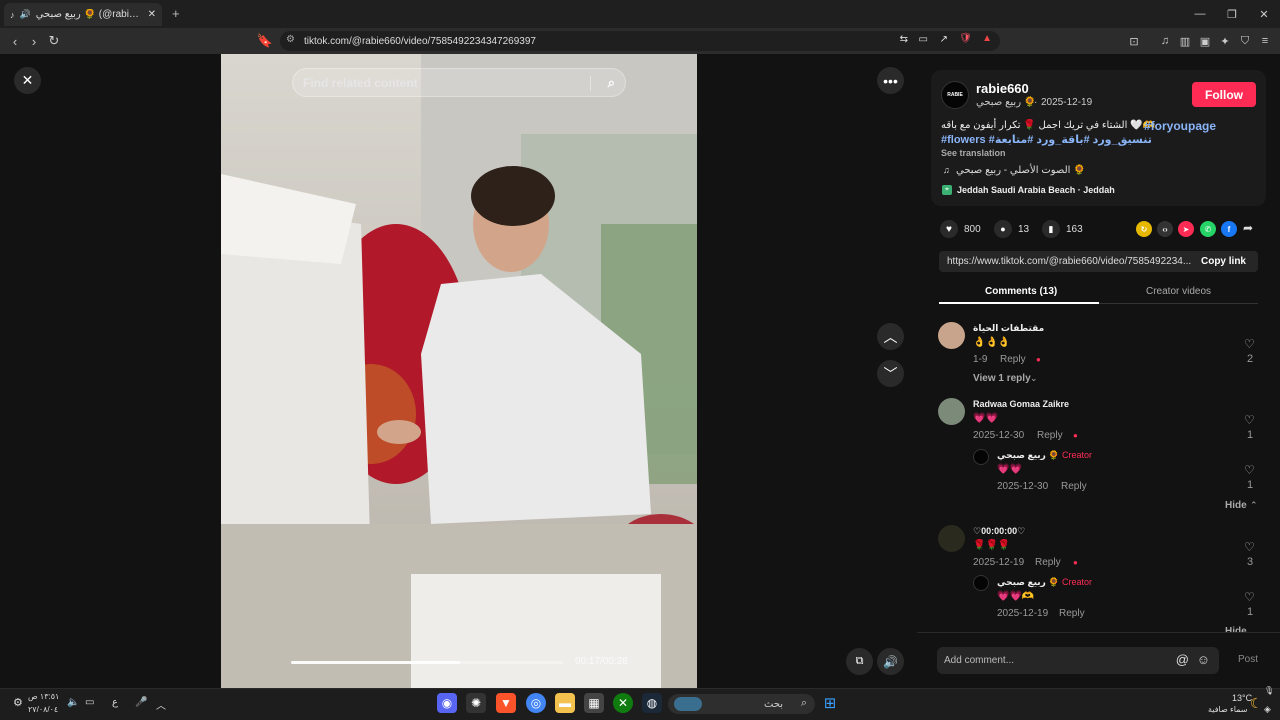  Describe the element at coordinates (459, 82) in the screenshot. I see `find-related-search: Find related content ⌕` at that location.